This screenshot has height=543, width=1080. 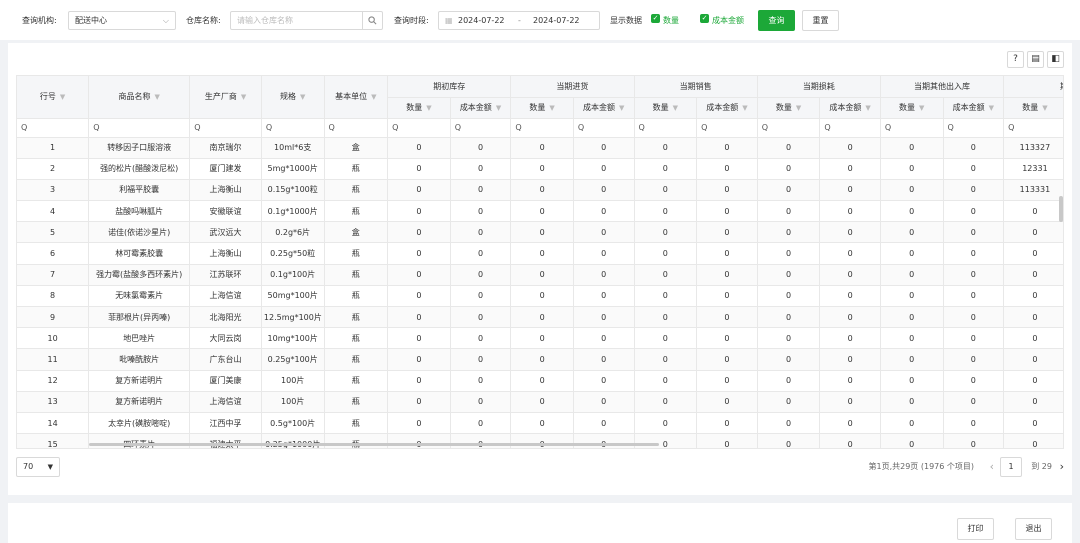 What do you see at coordinates (655, 18) in the screenshot?
I see `qty-checkbox: ✓` at bounding box center [655, 18].